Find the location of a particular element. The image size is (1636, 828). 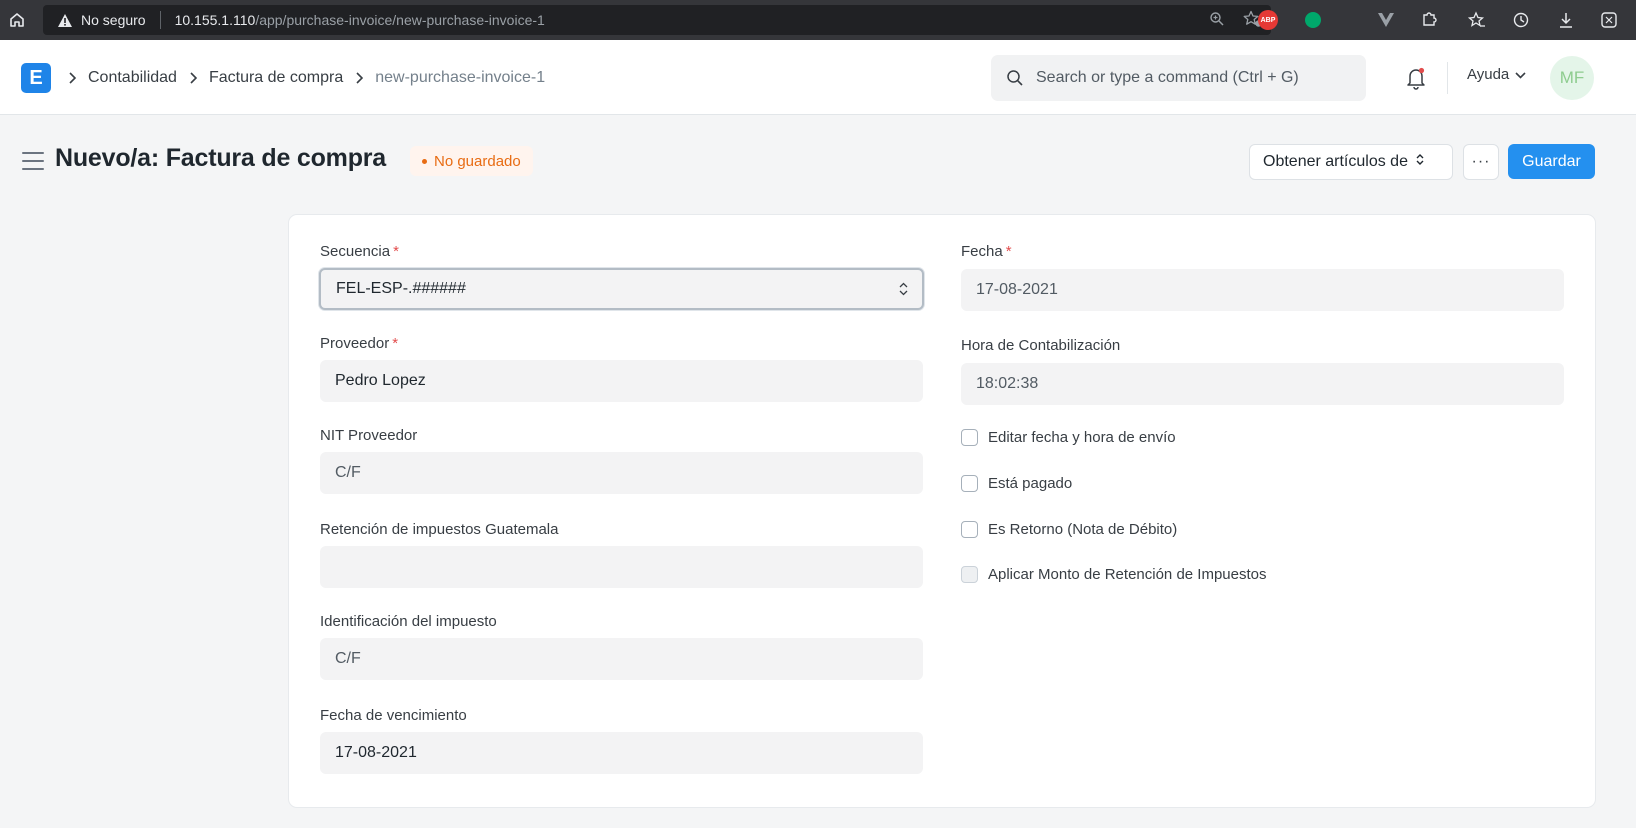

status-badge: No guardado is located at coordinates (471, 161).